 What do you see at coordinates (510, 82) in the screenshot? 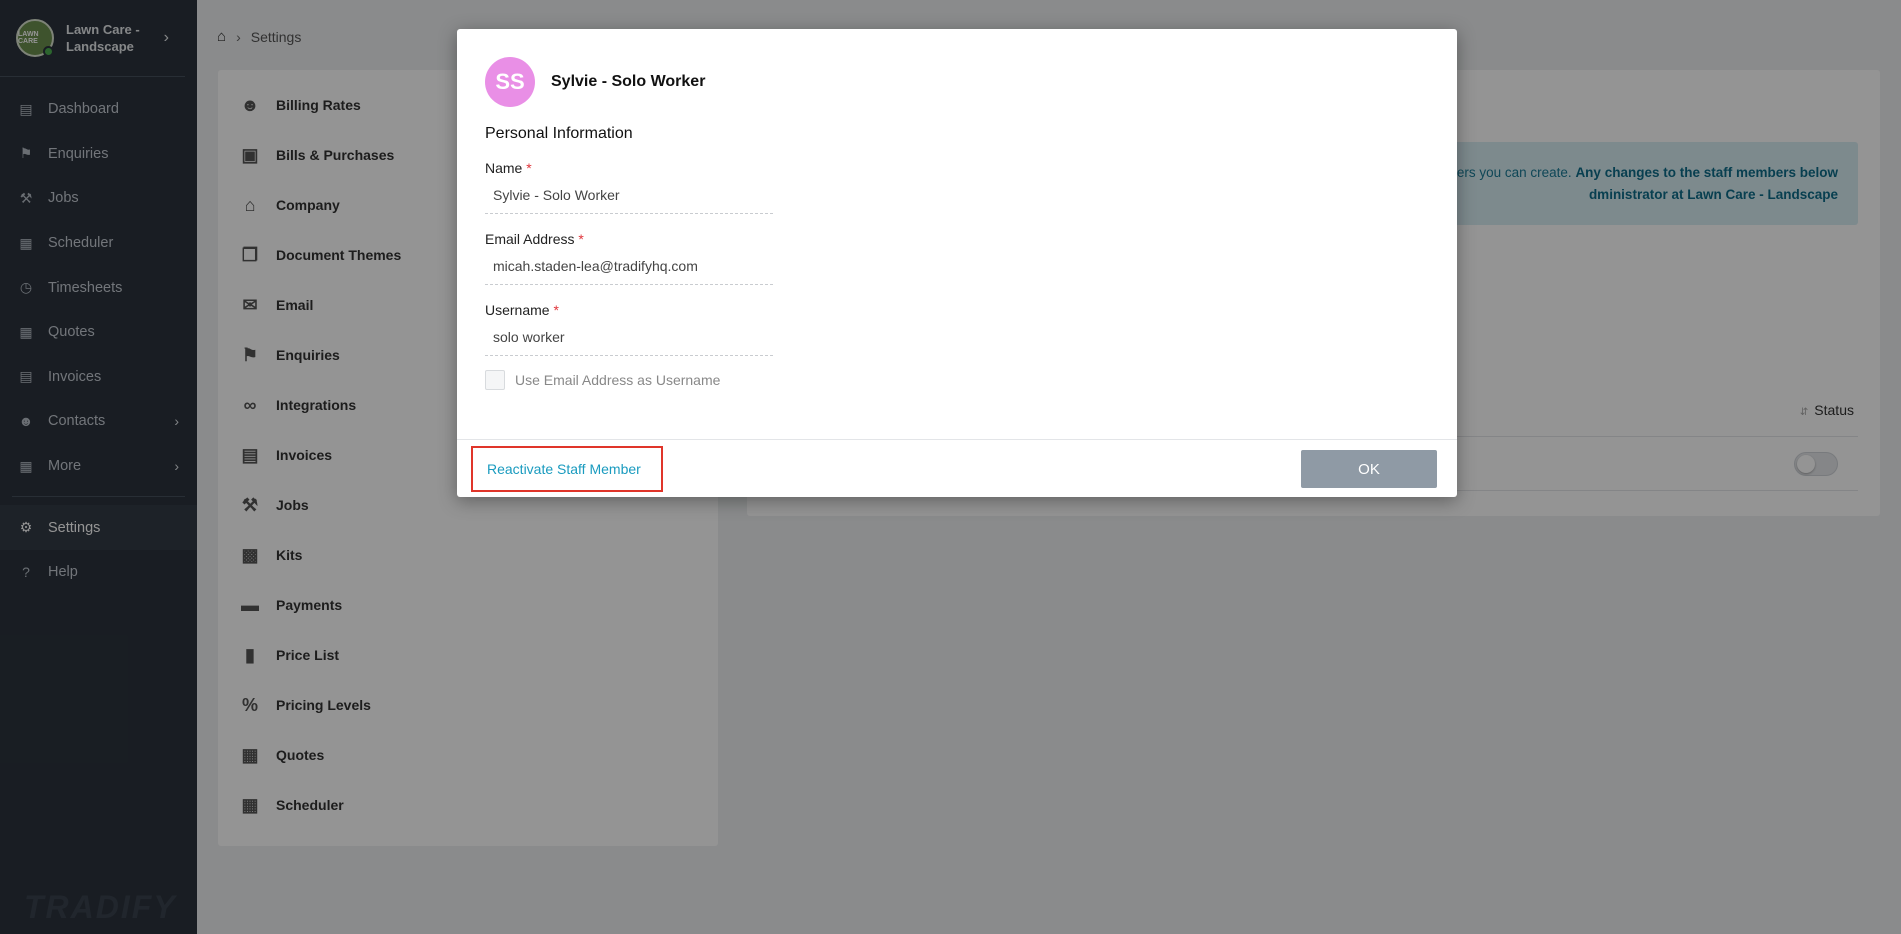
I see `avatar: SS` at bounding box center [510, 82].